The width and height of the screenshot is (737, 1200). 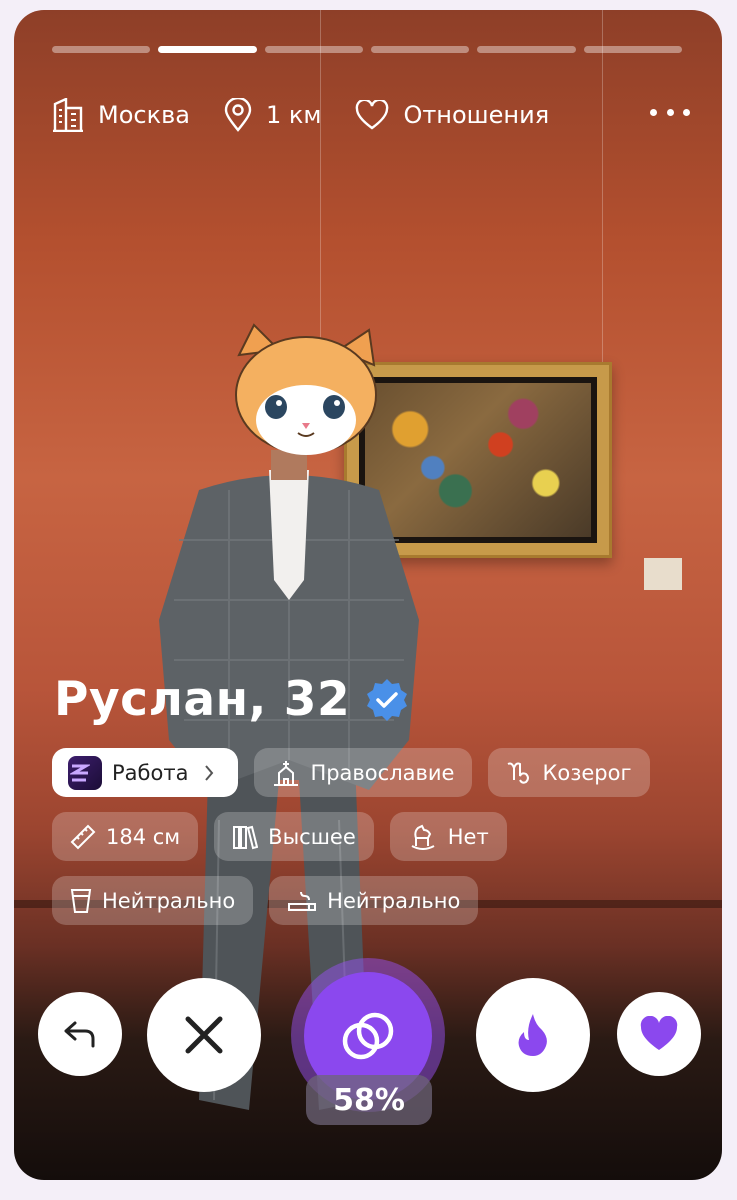 I want to click on chevron-right-icon, so click(x=209, y=772).